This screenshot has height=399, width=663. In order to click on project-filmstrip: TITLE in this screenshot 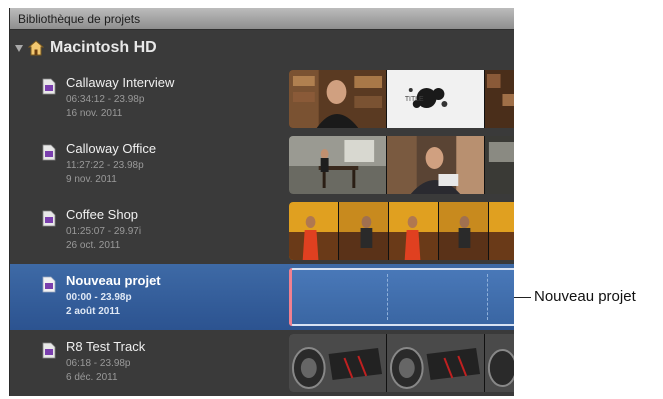, I will do `click(401, 99)`.